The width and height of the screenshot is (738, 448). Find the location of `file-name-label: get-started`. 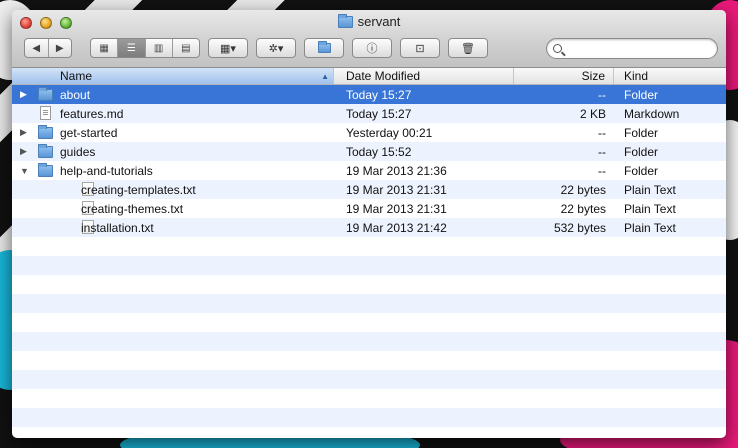

file-name-label: get-started is located at coordinates (89, 132).